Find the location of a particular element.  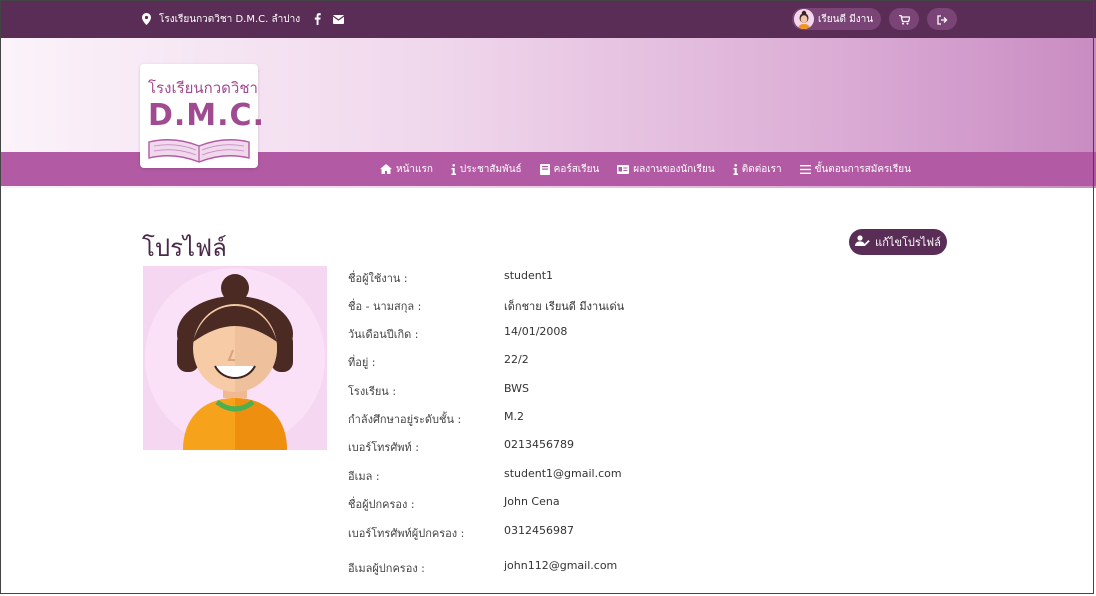

cart-icon is located at coordinates (904, 19).